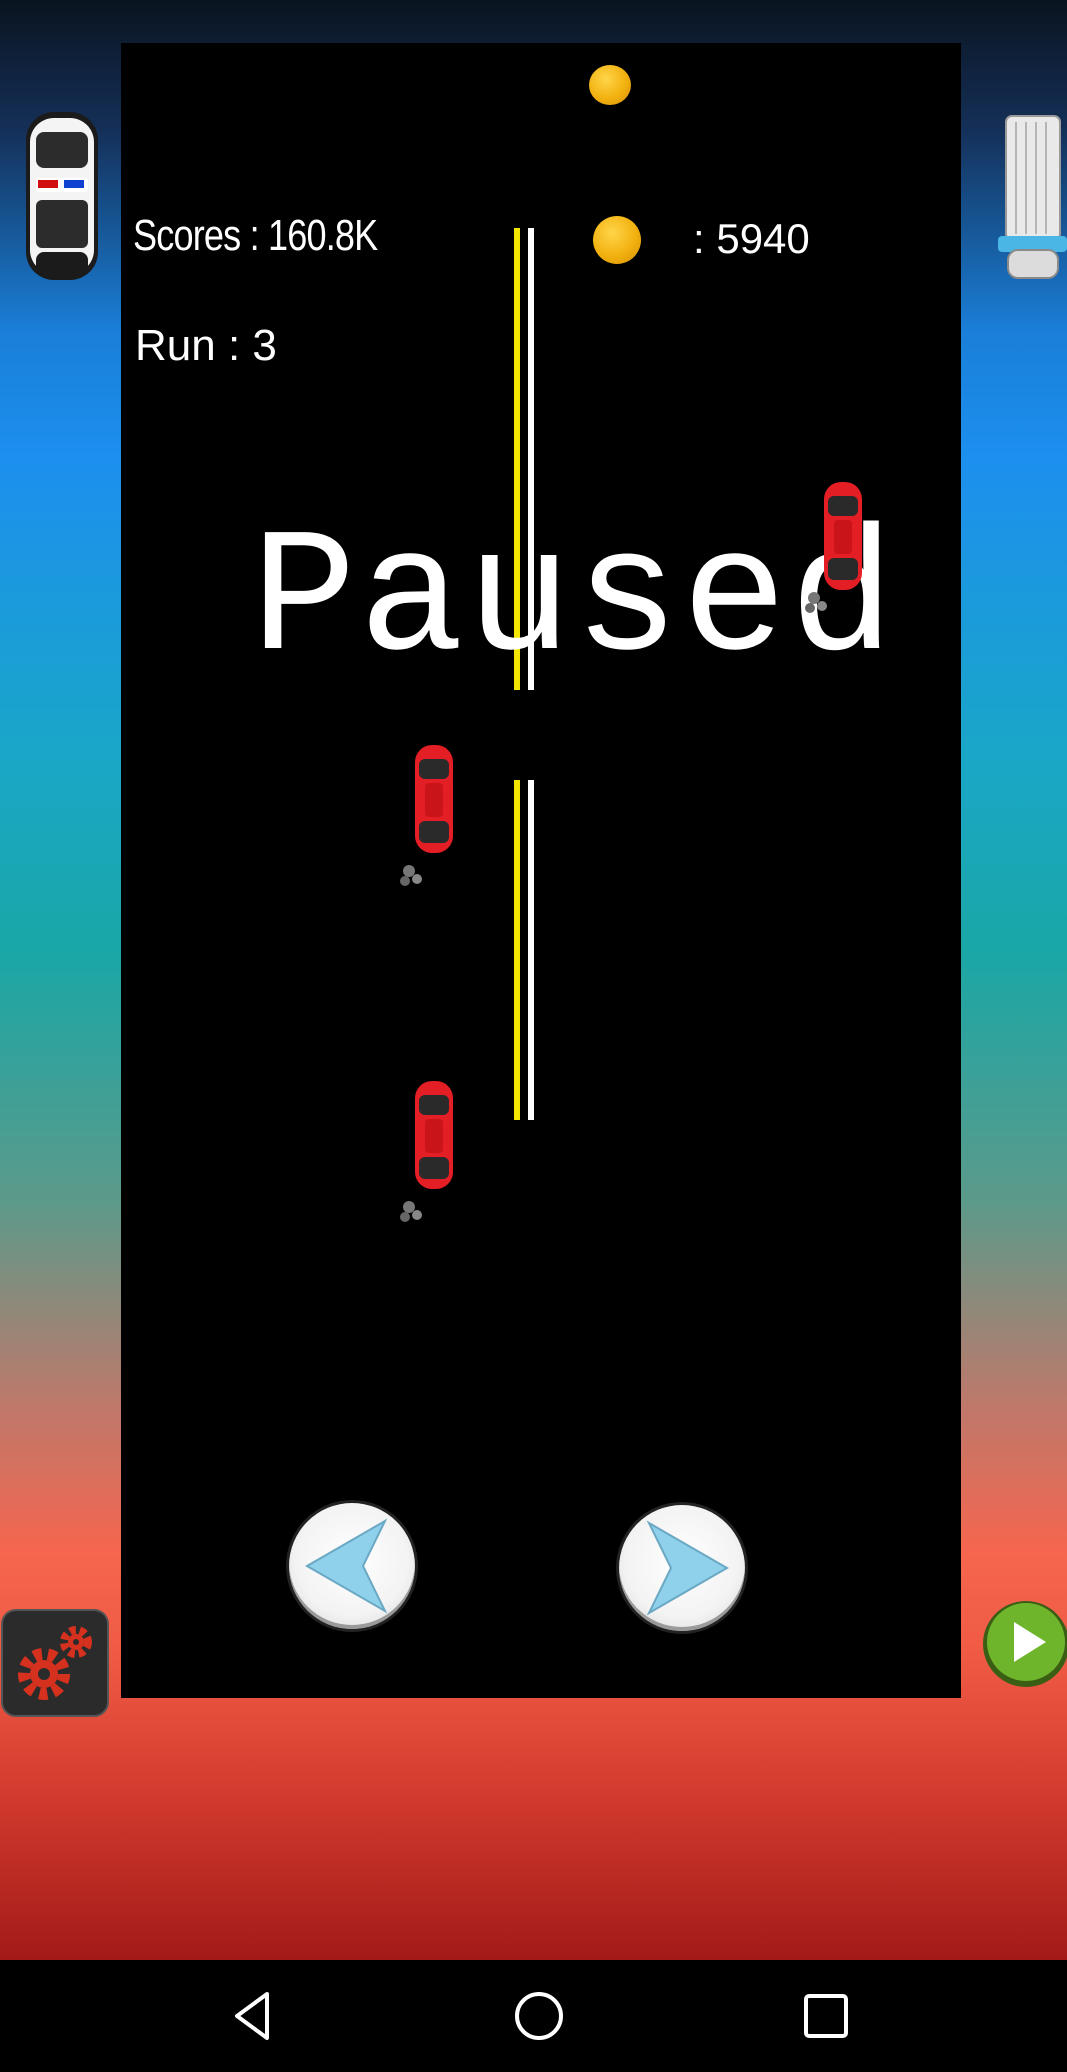 The width and height of the screenshot is (1067, 2072). What do you see at coordinates (531, 950) in the screenshot?
I see `lane-line-white` at bounding box center [531, 950].